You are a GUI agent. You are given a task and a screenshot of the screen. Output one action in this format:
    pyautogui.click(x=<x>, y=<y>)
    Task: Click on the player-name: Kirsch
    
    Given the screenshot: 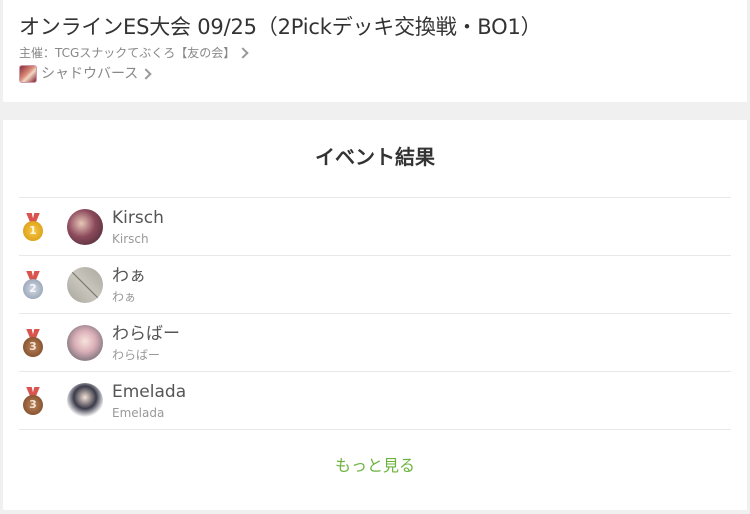 What is the action you would take?
    pyautogui.click(x=138, y=218)
    